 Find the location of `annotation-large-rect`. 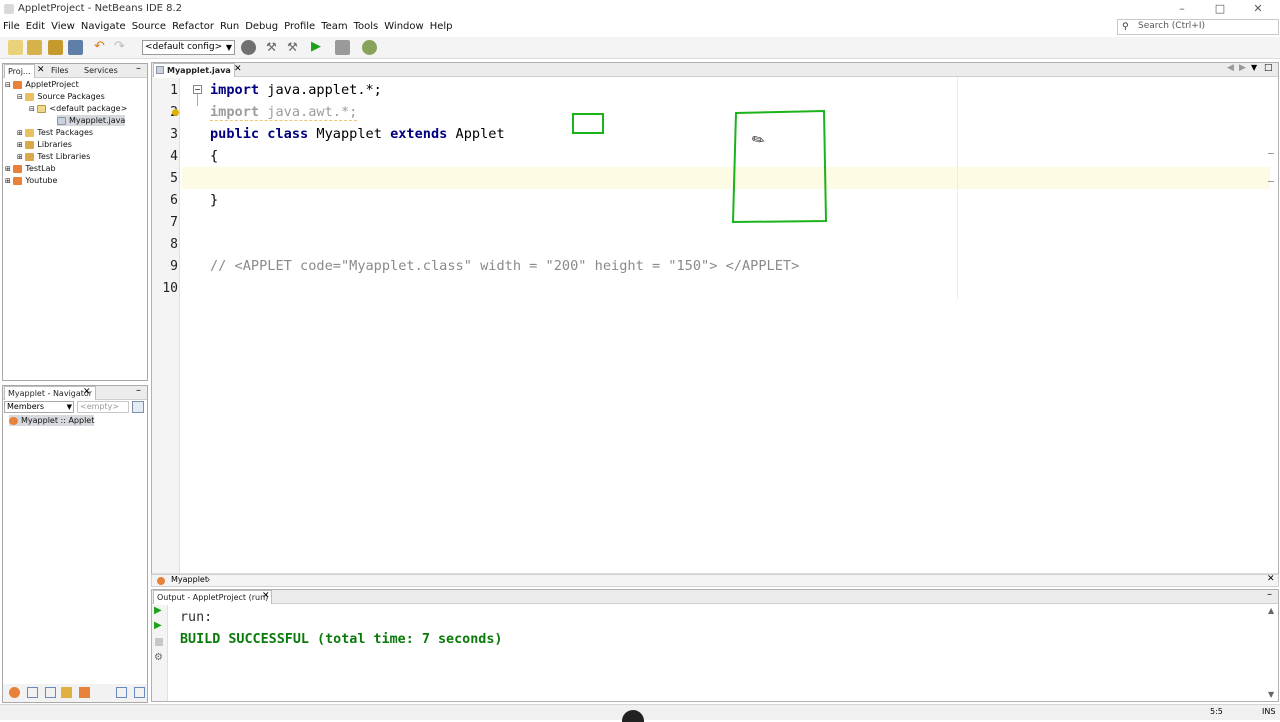

annotation-large-rect is located at coordinates (779, 166).